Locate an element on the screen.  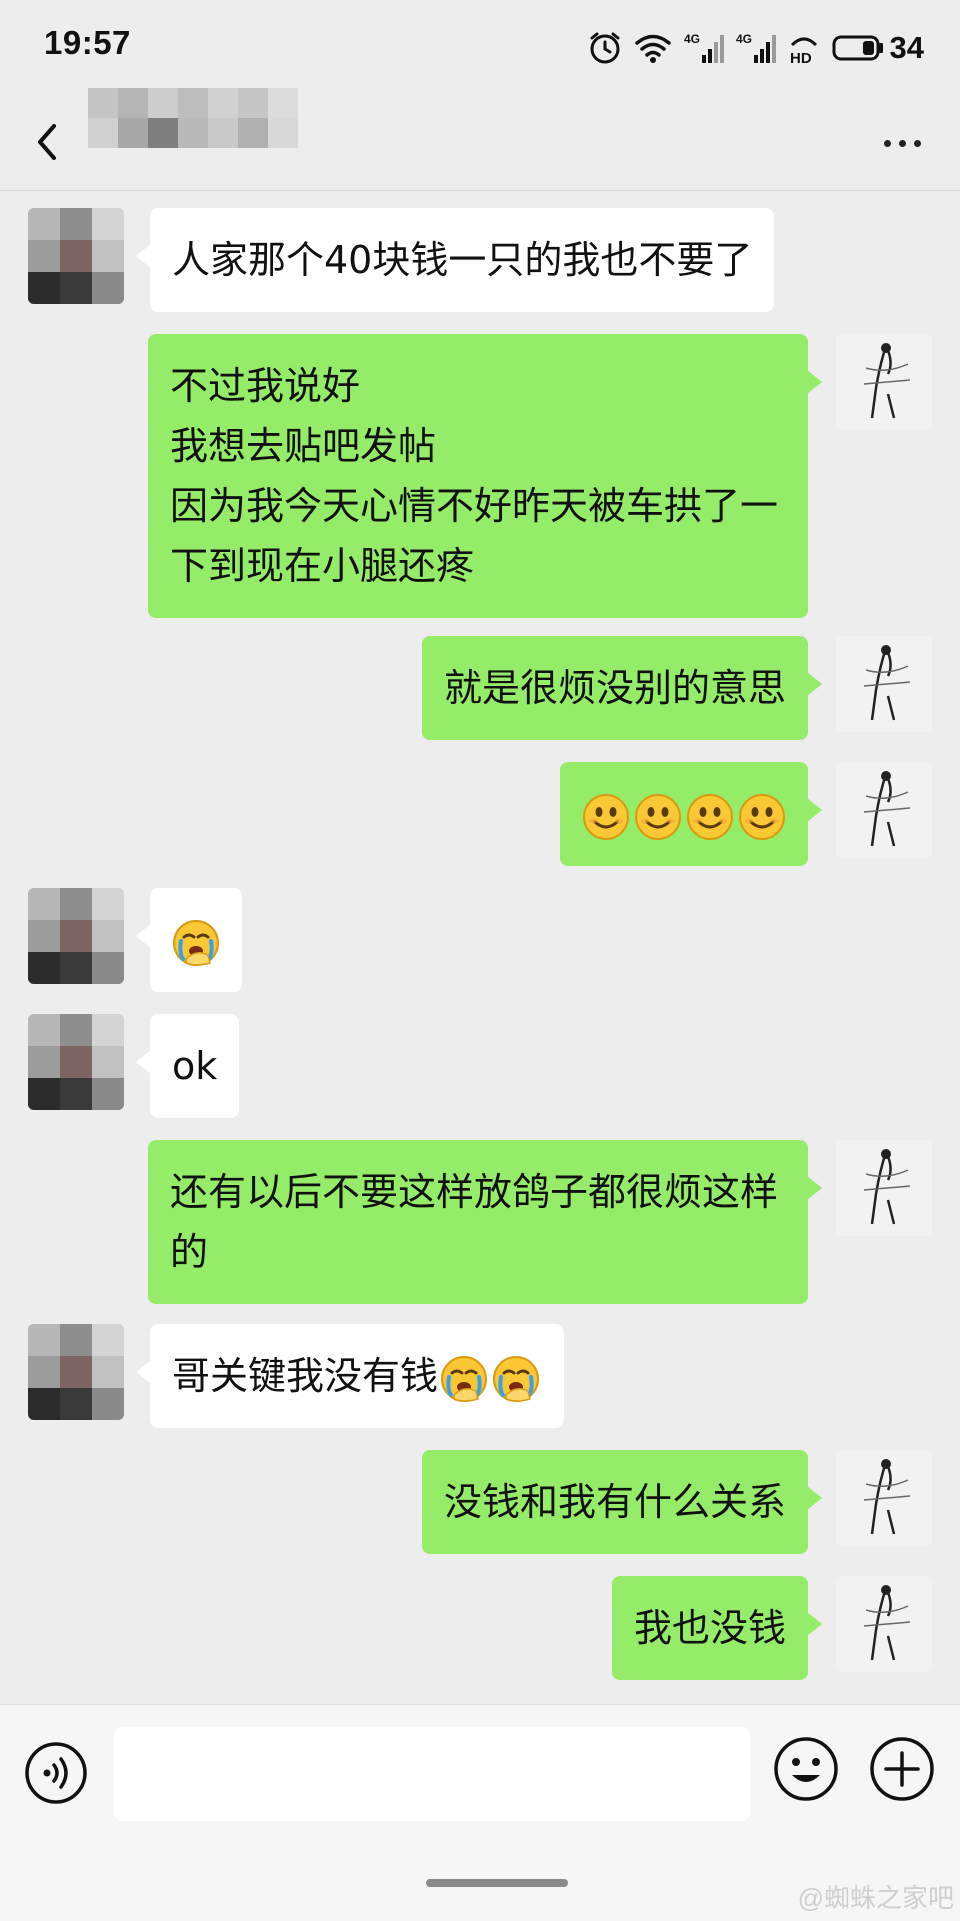
message-bubble-received-emoji is located at coordinates (189, 940).